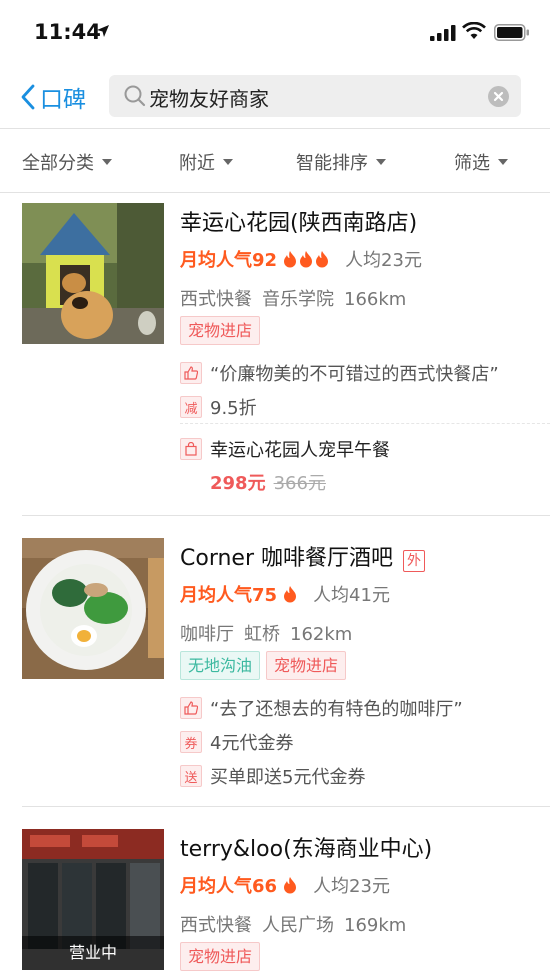 The image size is (550, 977). I want to click on filter-bar: 全部分类 附近 智能排序 筛选, so click(275, 160).